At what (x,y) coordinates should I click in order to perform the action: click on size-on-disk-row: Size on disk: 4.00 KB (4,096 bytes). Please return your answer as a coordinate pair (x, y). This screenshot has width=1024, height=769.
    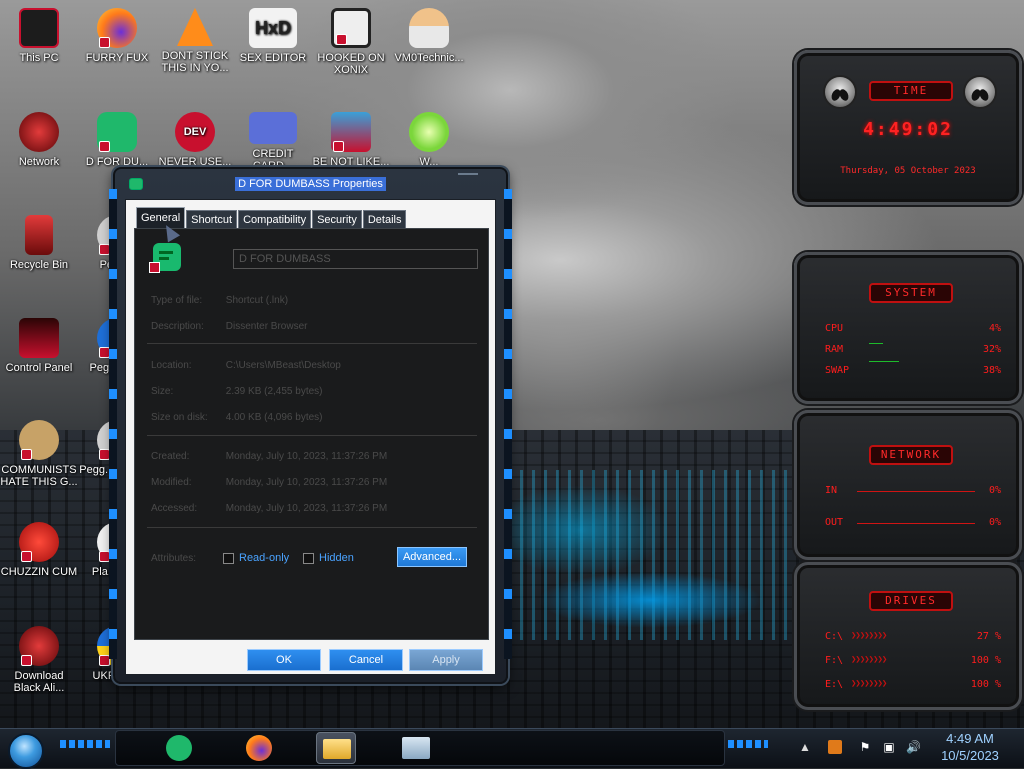
    Looking at the image, I should click on (237, 417).